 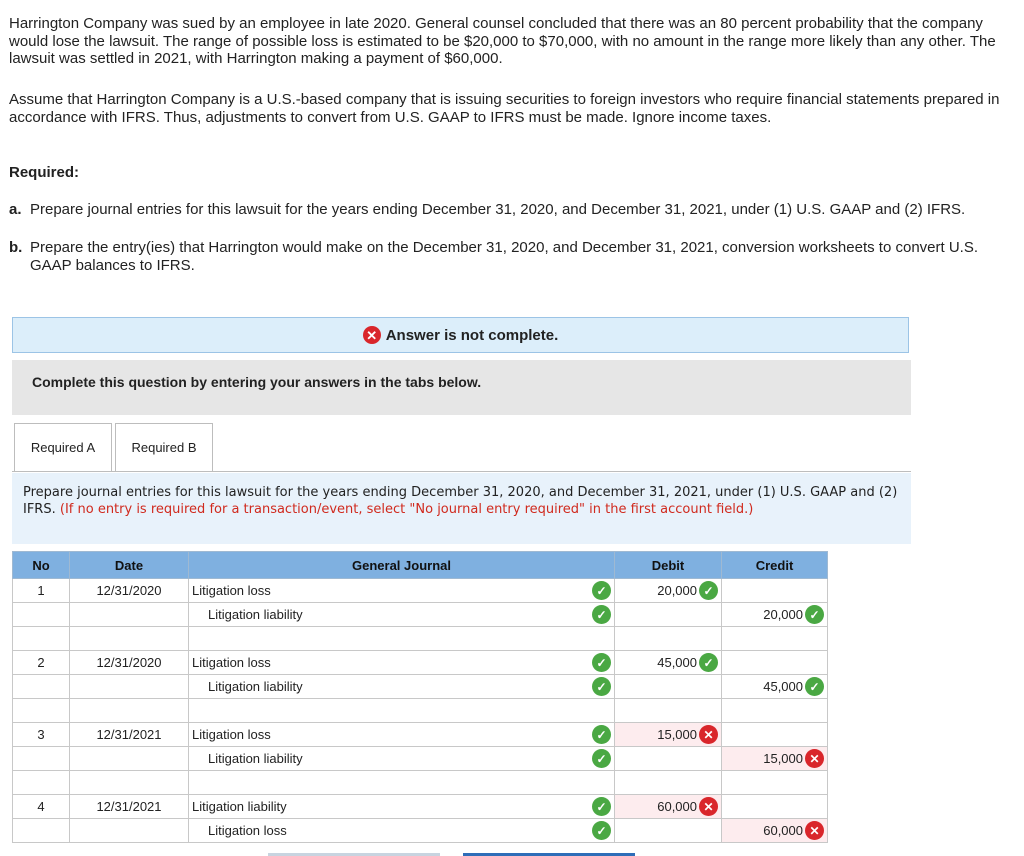 What do you see at coordinates (129, 565) in the screenshot?
I see `header-date: Date` at bounding box center [129, 565].